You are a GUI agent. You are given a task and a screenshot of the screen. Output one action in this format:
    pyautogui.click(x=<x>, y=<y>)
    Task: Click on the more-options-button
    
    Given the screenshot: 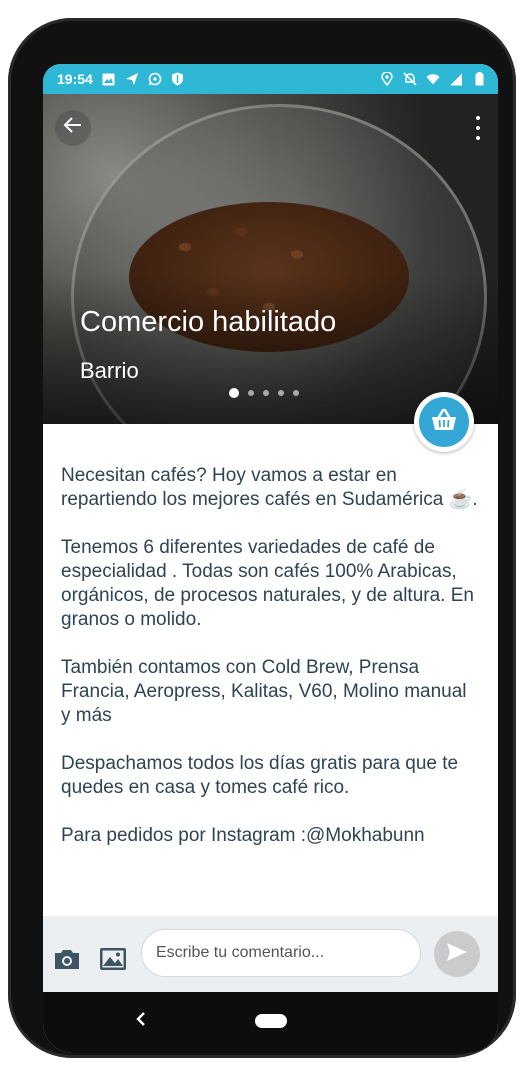 What is the action you would take?
    pyautogui.click(x=478, y=128)
    